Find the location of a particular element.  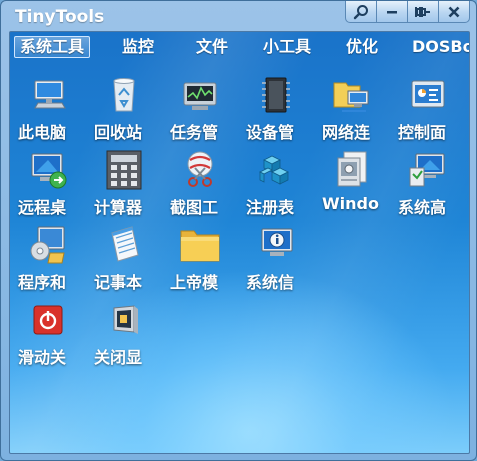

tool-label: 注册表 is located at coordinates (270, 207).